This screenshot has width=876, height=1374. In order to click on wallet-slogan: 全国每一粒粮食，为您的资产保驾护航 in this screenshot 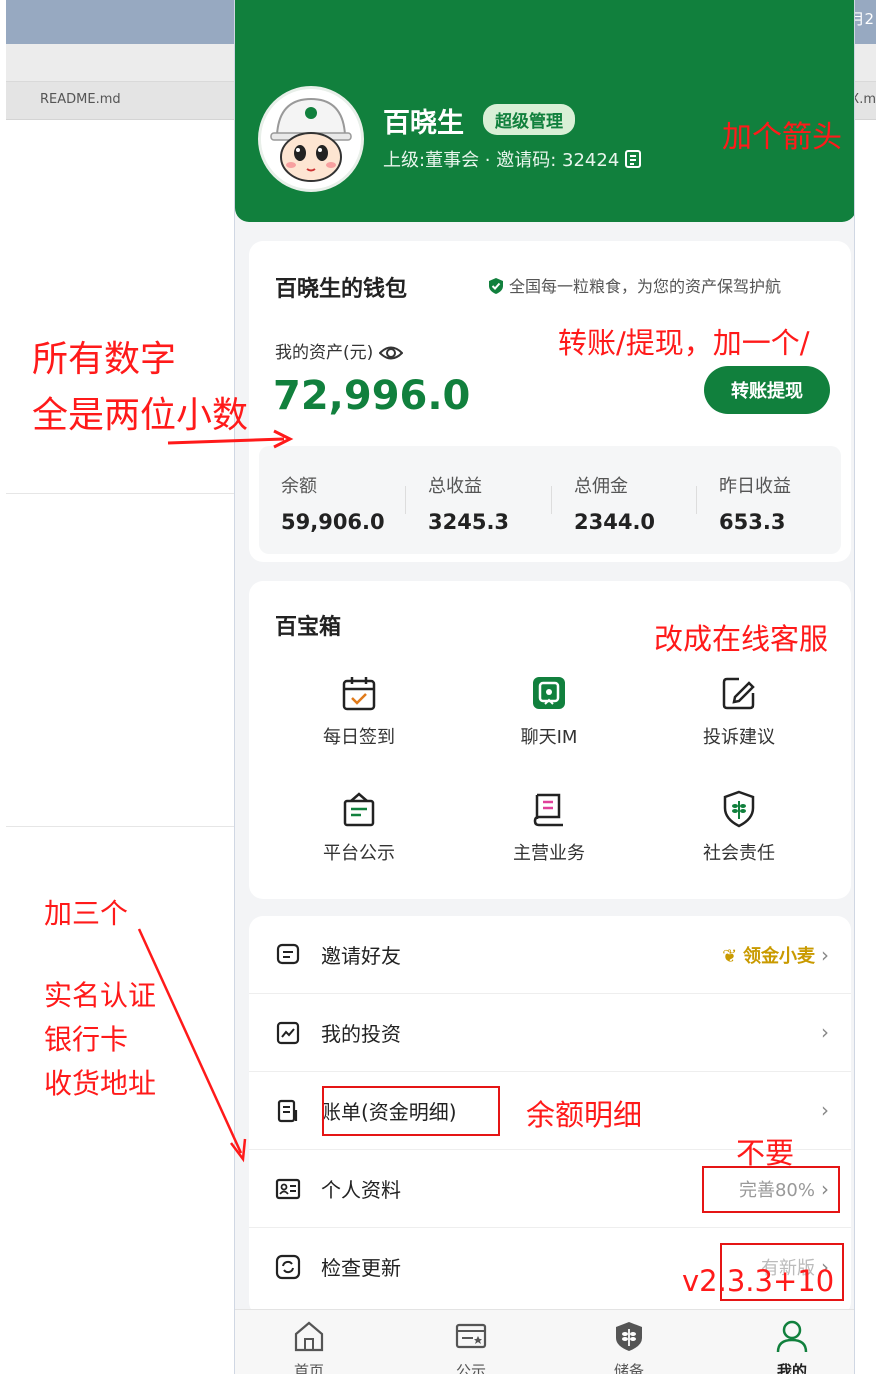, I will do `click(634, 285)`.